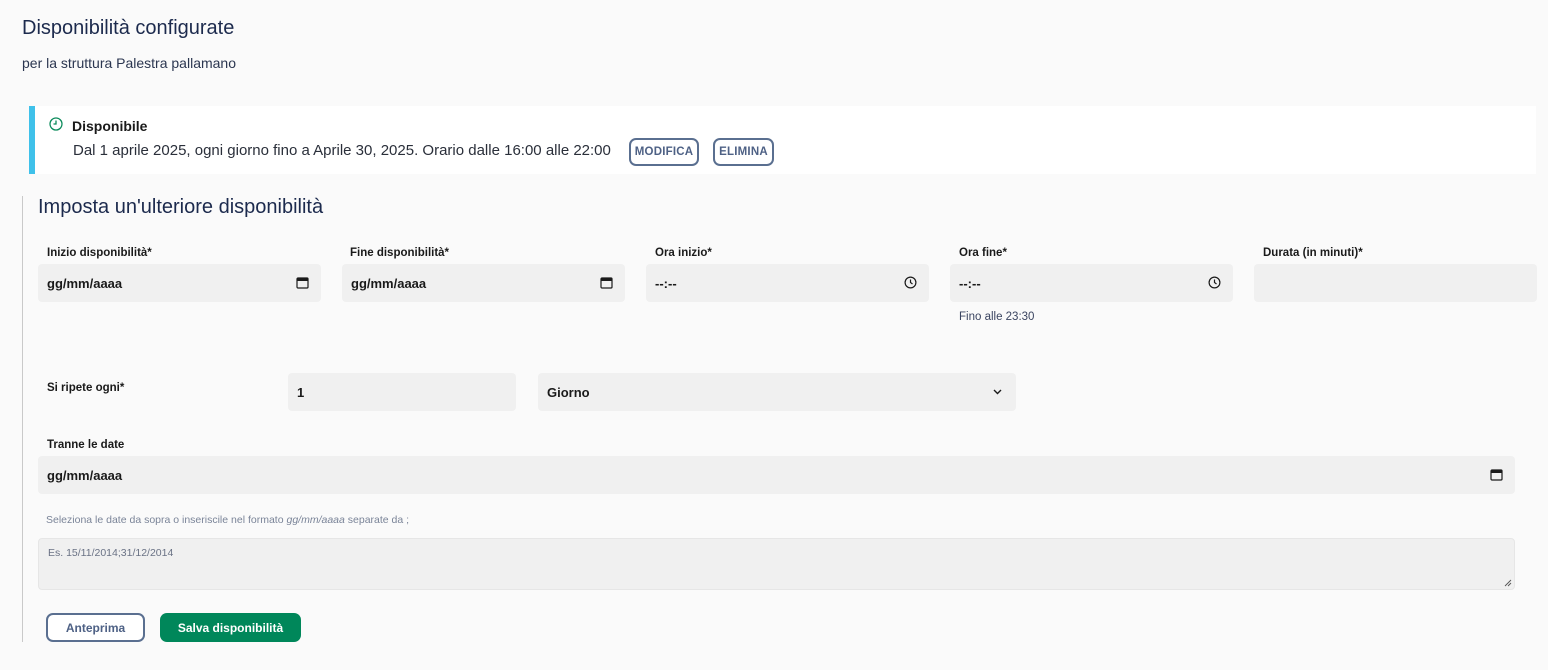 The height and width of the screenshot is (670, 1548). I want to click on start-date-label: Inizio disponibilità*, so click(99, 253).